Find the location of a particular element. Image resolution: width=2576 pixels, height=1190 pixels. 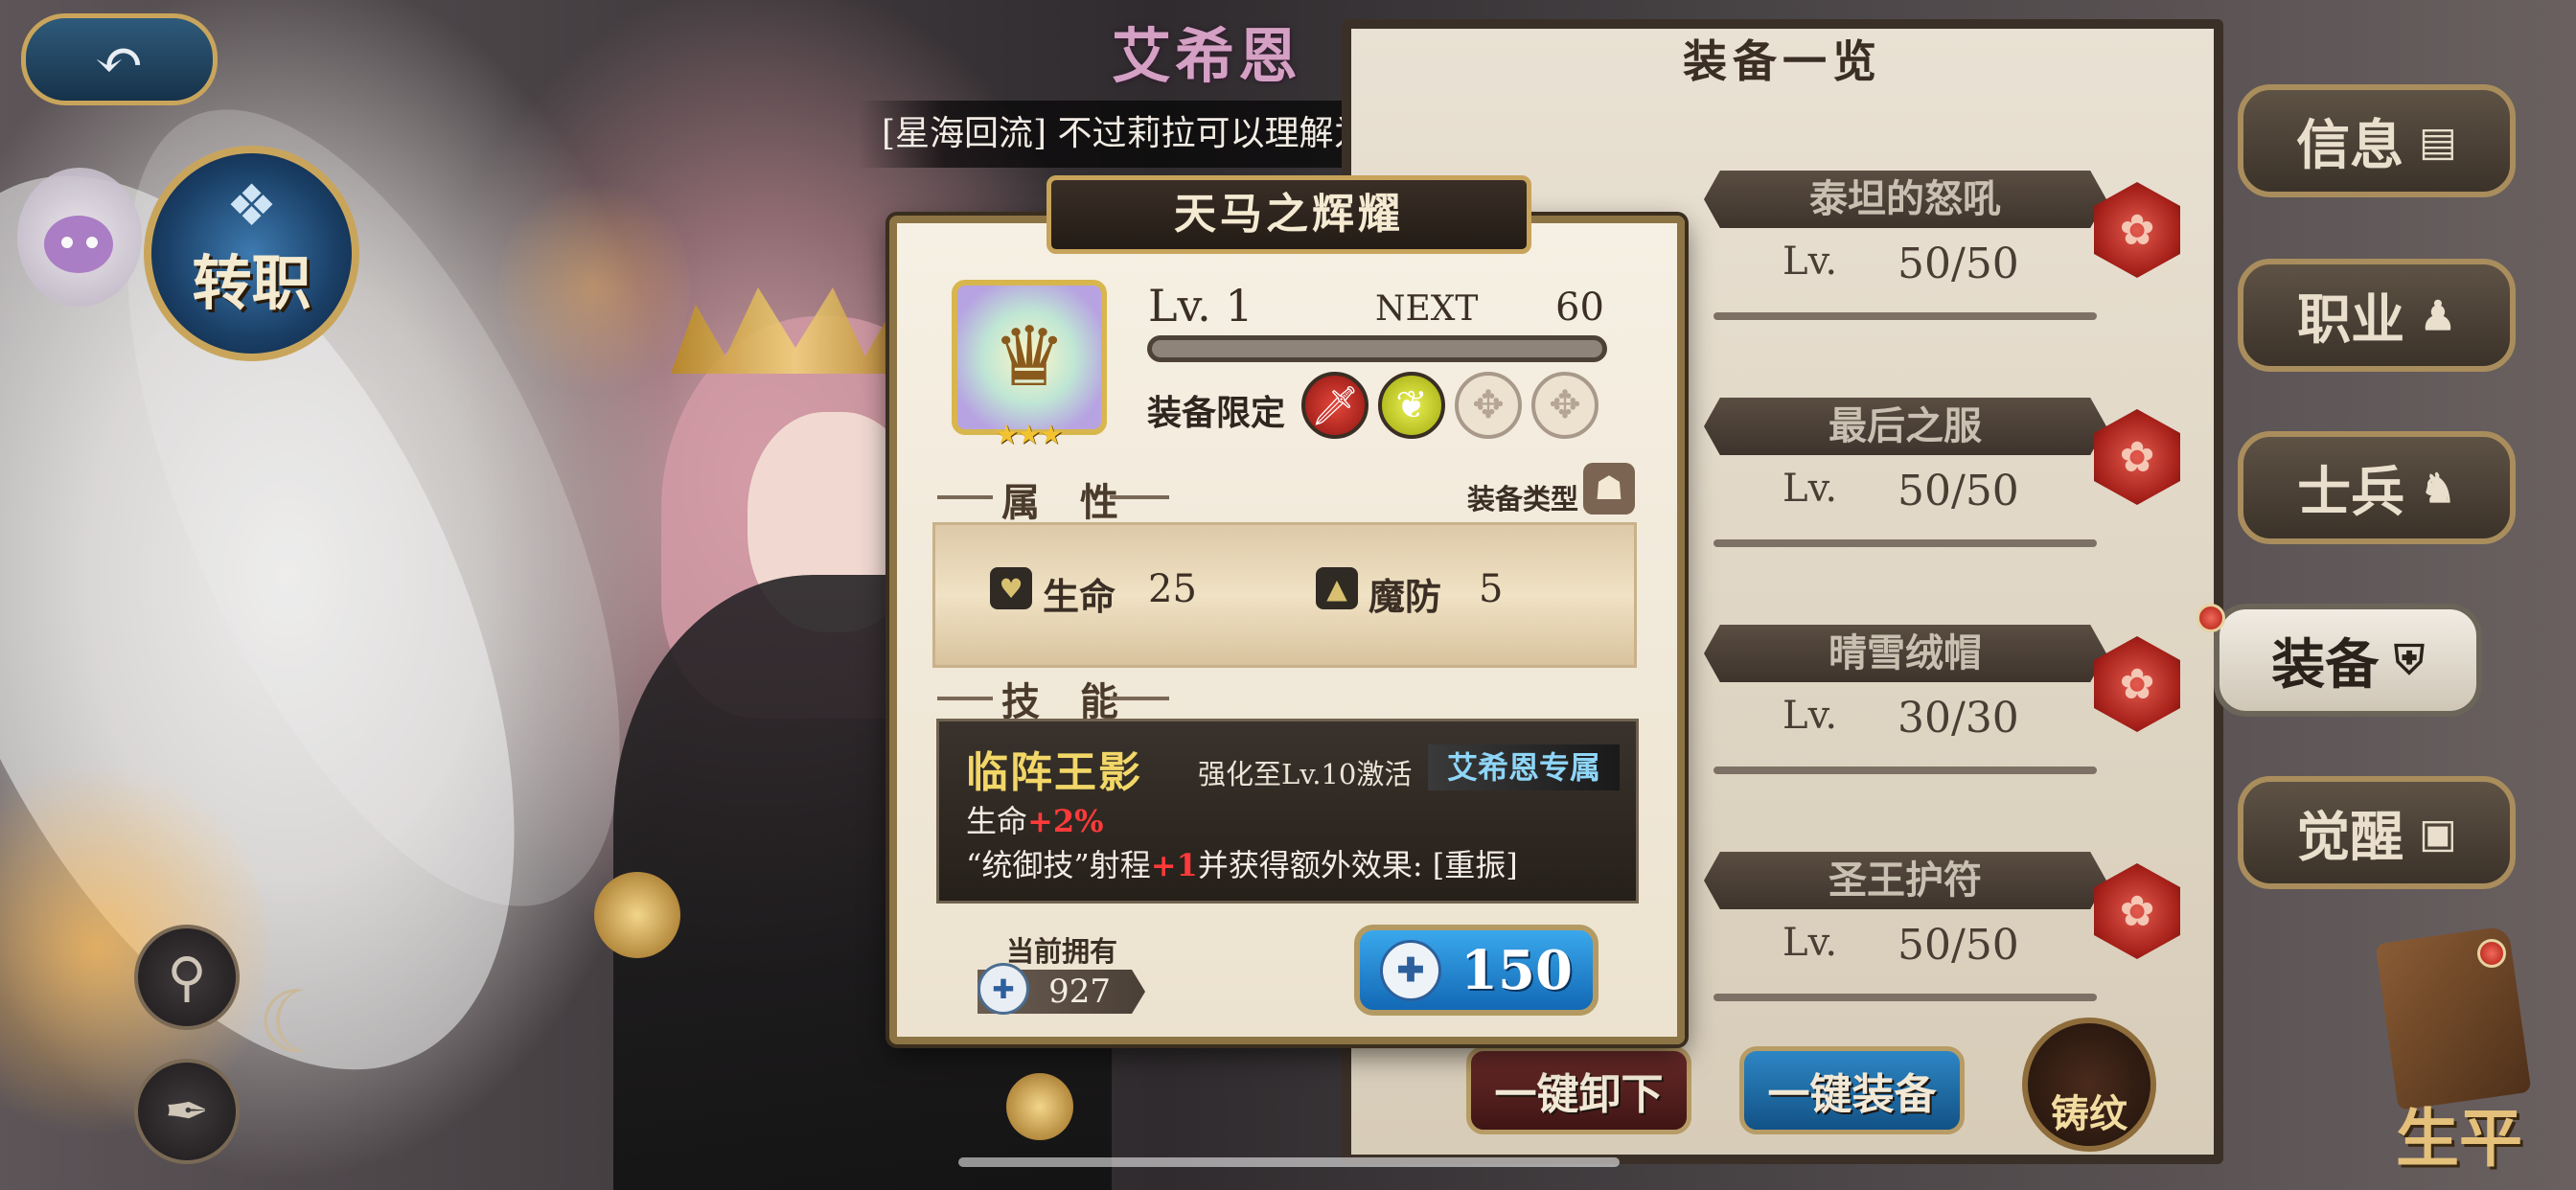

character-name: 艾希恩 is located at coordinates (1207, 56).